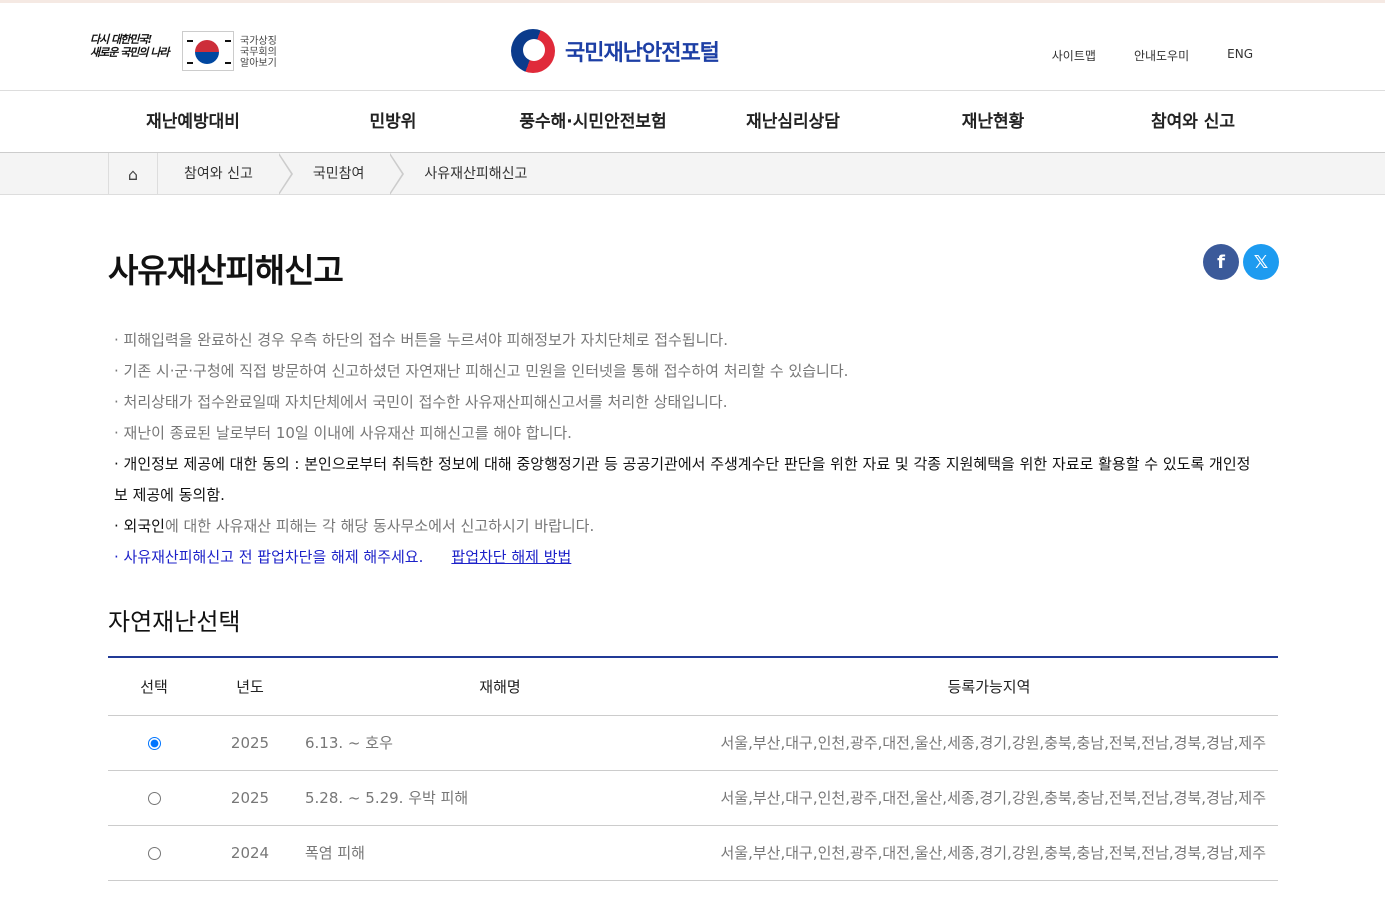  I want to click on nav-item-disaster-status: 재난현황, so click(993, 121).